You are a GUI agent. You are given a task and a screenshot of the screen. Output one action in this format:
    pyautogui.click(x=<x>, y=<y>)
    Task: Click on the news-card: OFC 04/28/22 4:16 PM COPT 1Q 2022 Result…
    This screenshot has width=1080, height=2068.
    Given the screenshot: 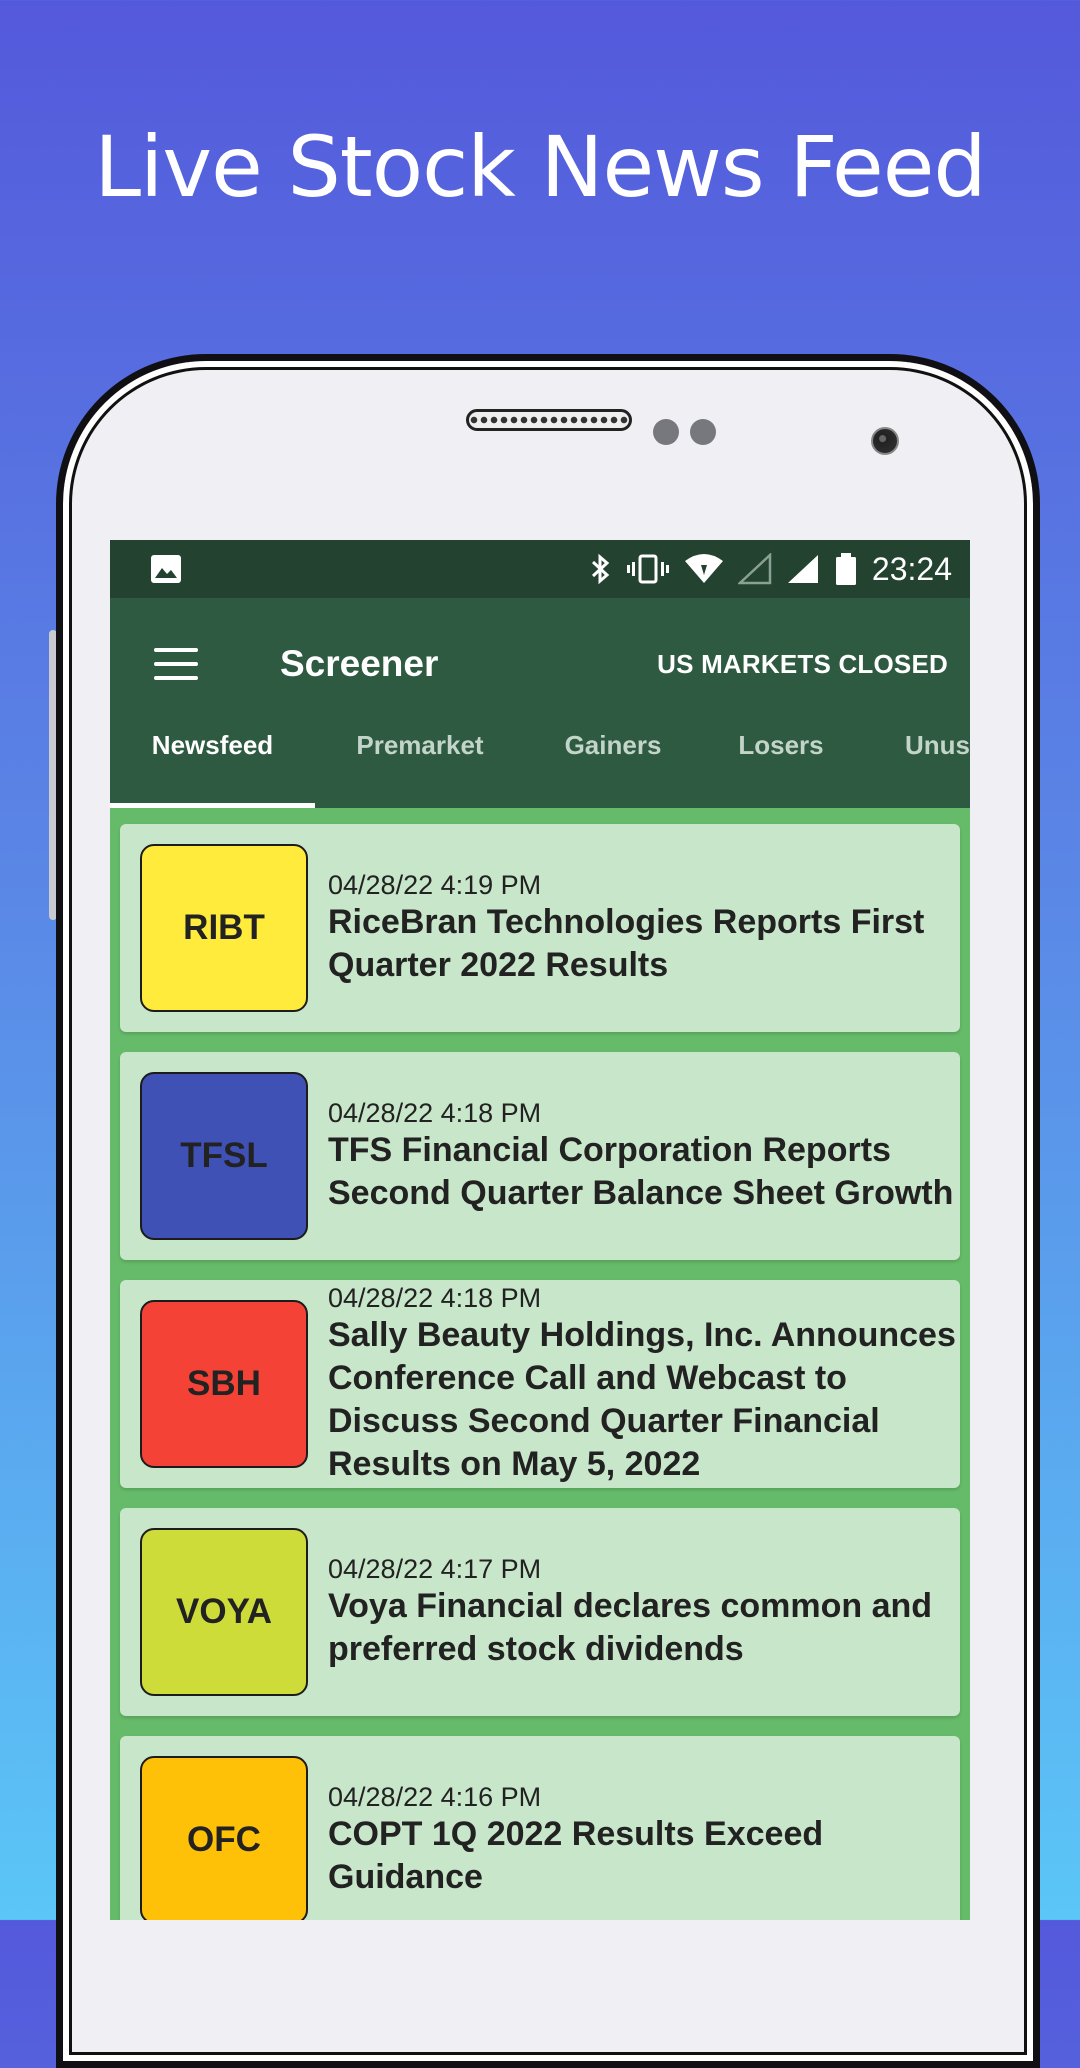 What is the action you would take?
    pyautogui.click(x=540, y=1828)
    